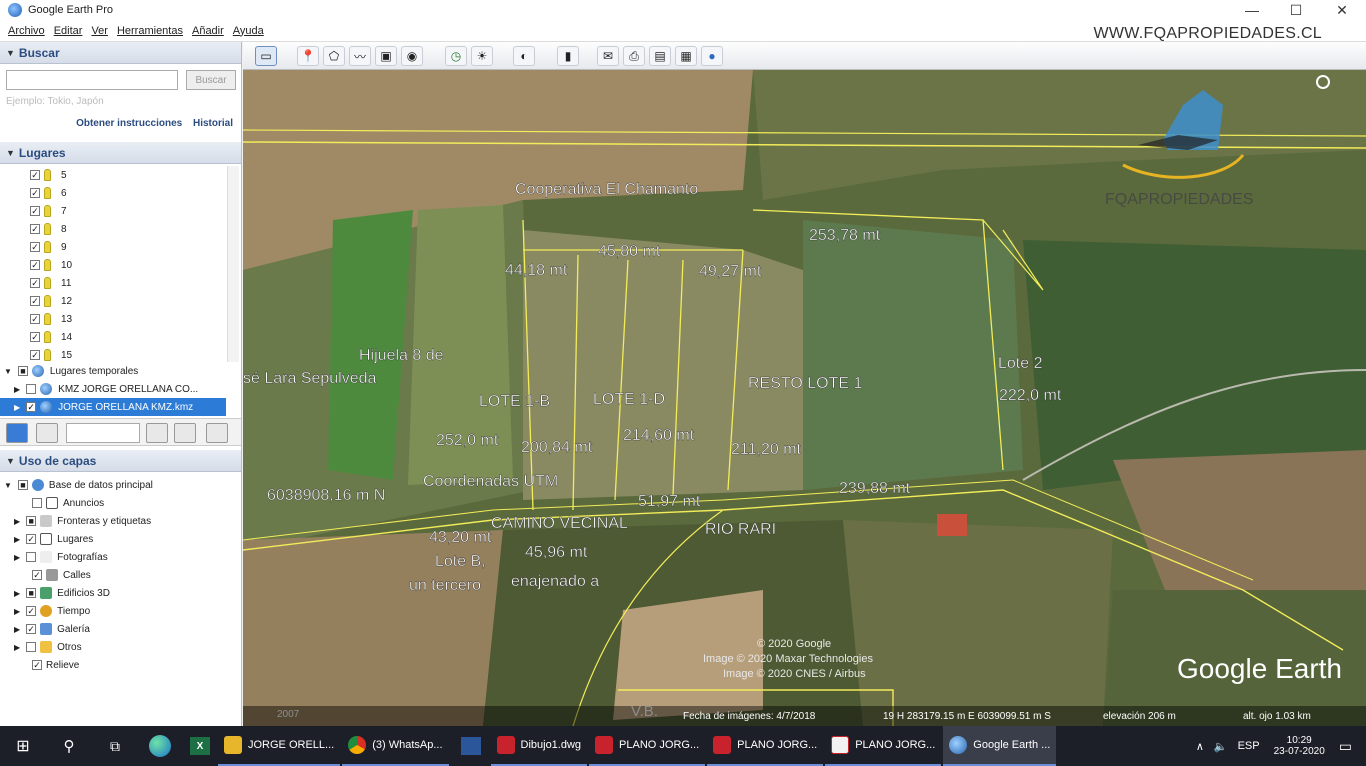  Describe the element at coordinates (52, 629) in the screenshot. I see `layer-item: ▶ ✓ Galería` at that location.